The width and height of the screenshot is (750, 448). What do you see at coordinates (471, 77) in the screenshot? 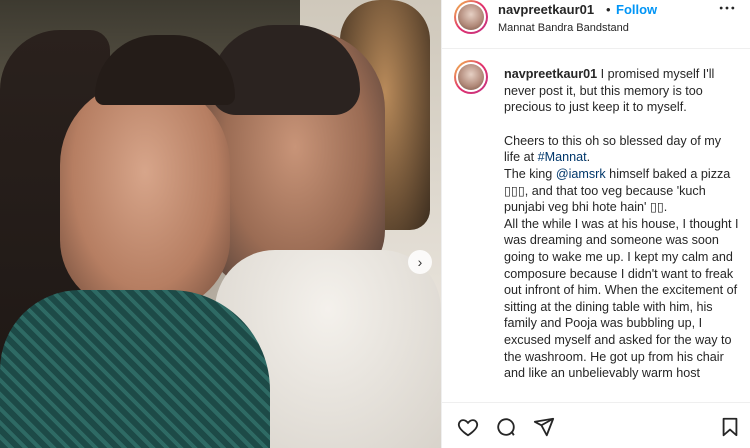
I see `caption-avatar` at bounding box center [471, 77].